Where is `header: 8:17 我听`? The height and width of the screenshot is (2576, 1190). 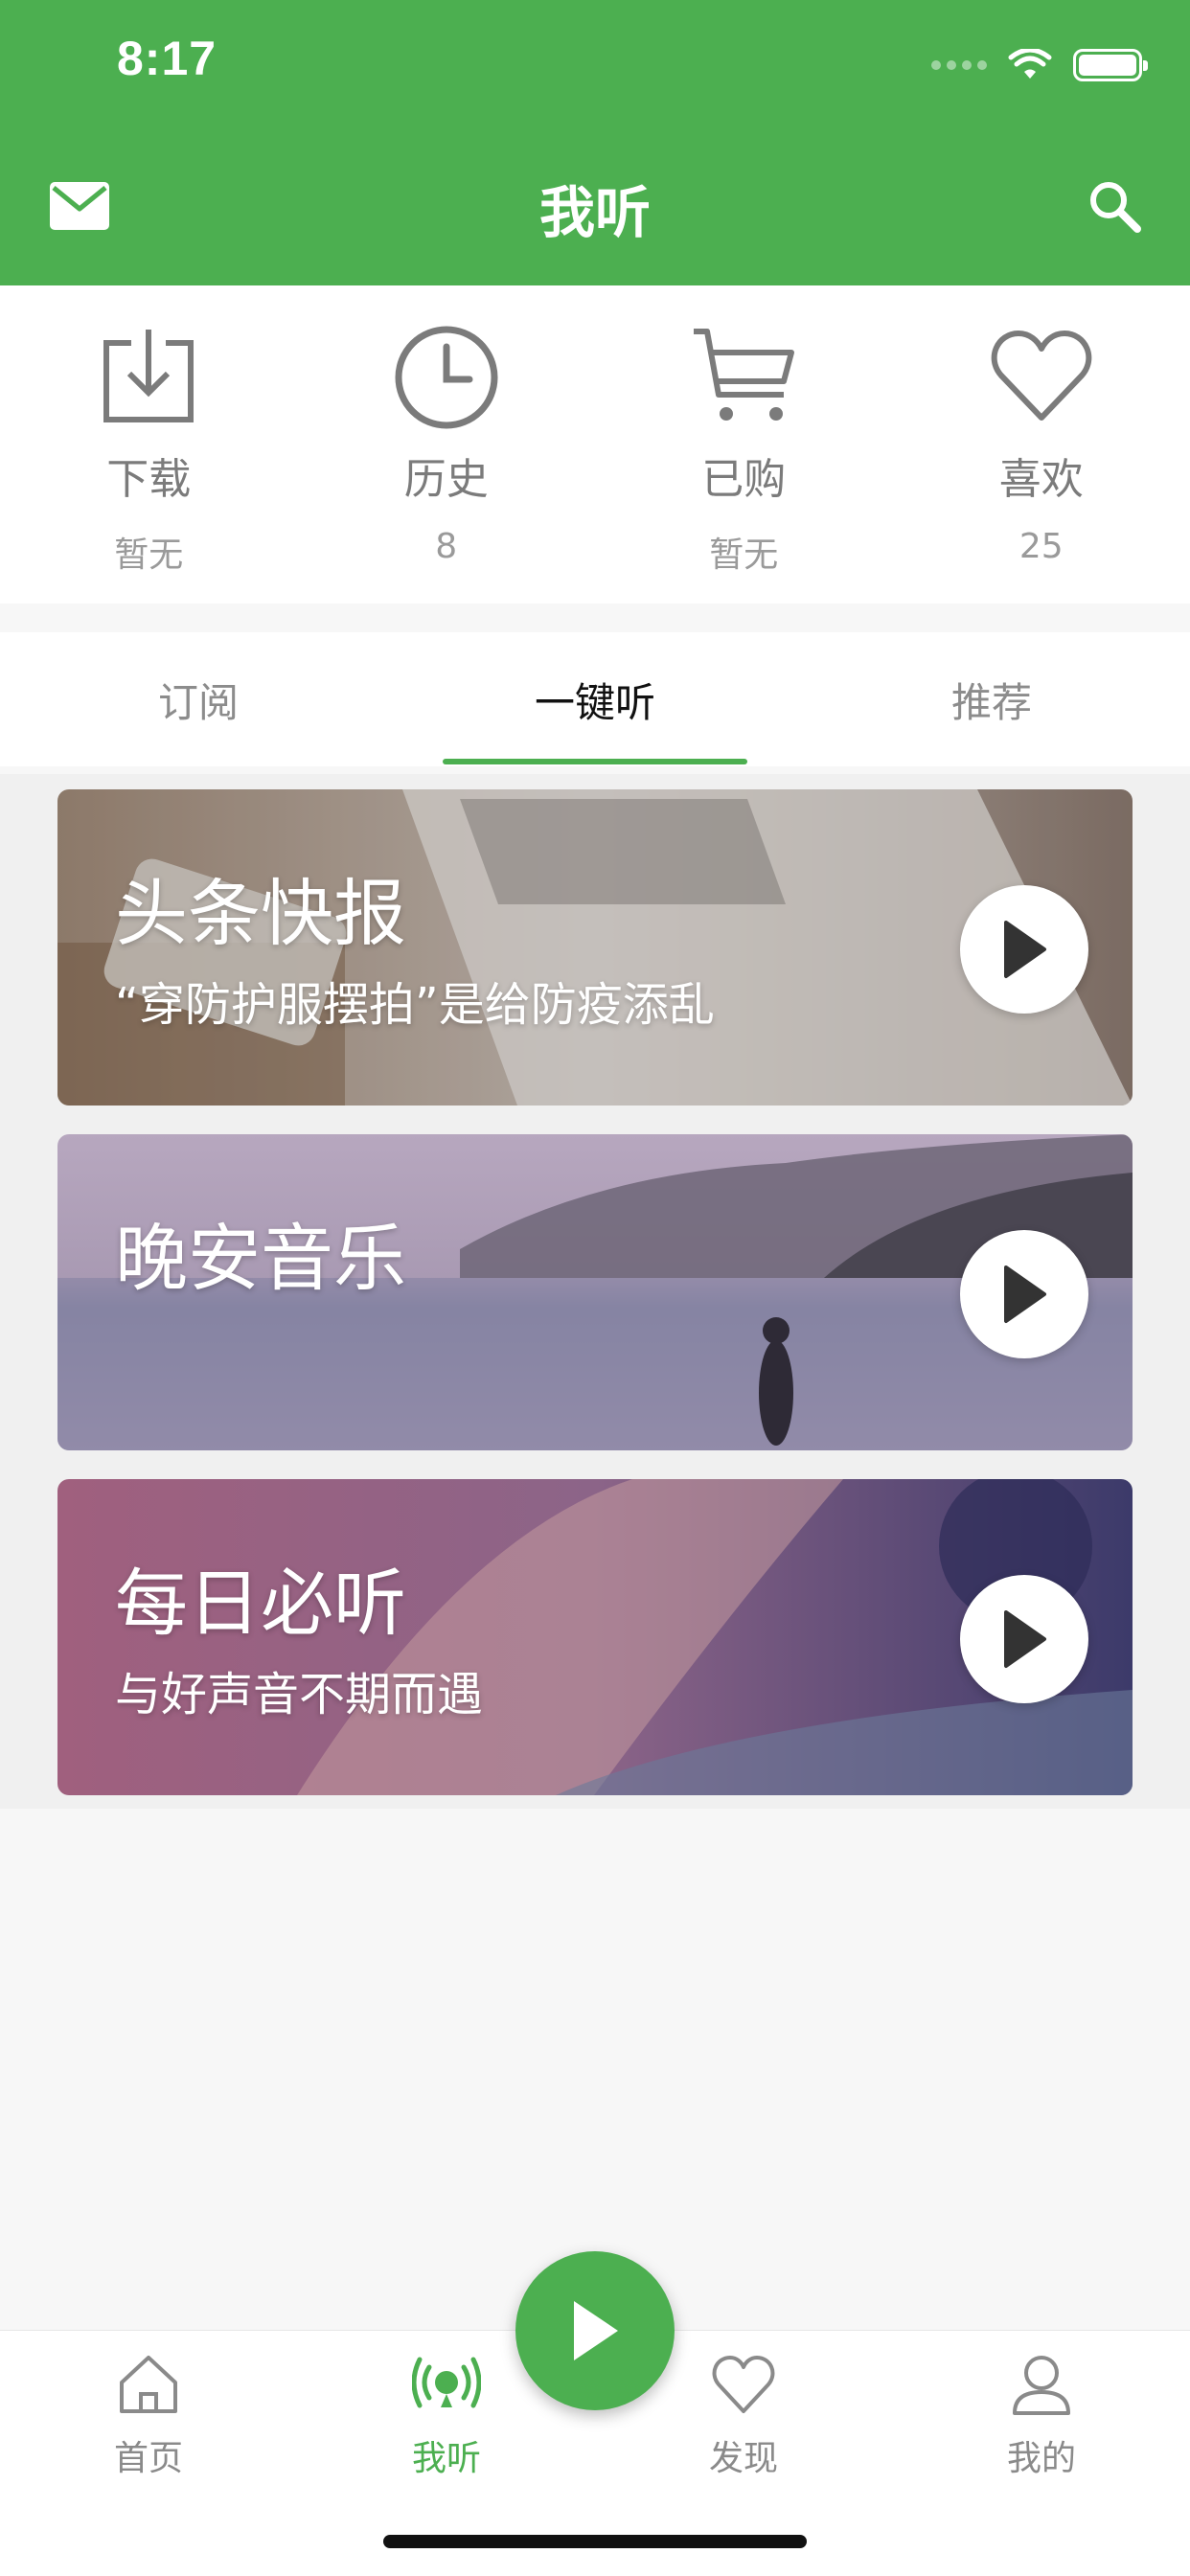 header: 8:17 我听 is located at coordinates (595, 142).